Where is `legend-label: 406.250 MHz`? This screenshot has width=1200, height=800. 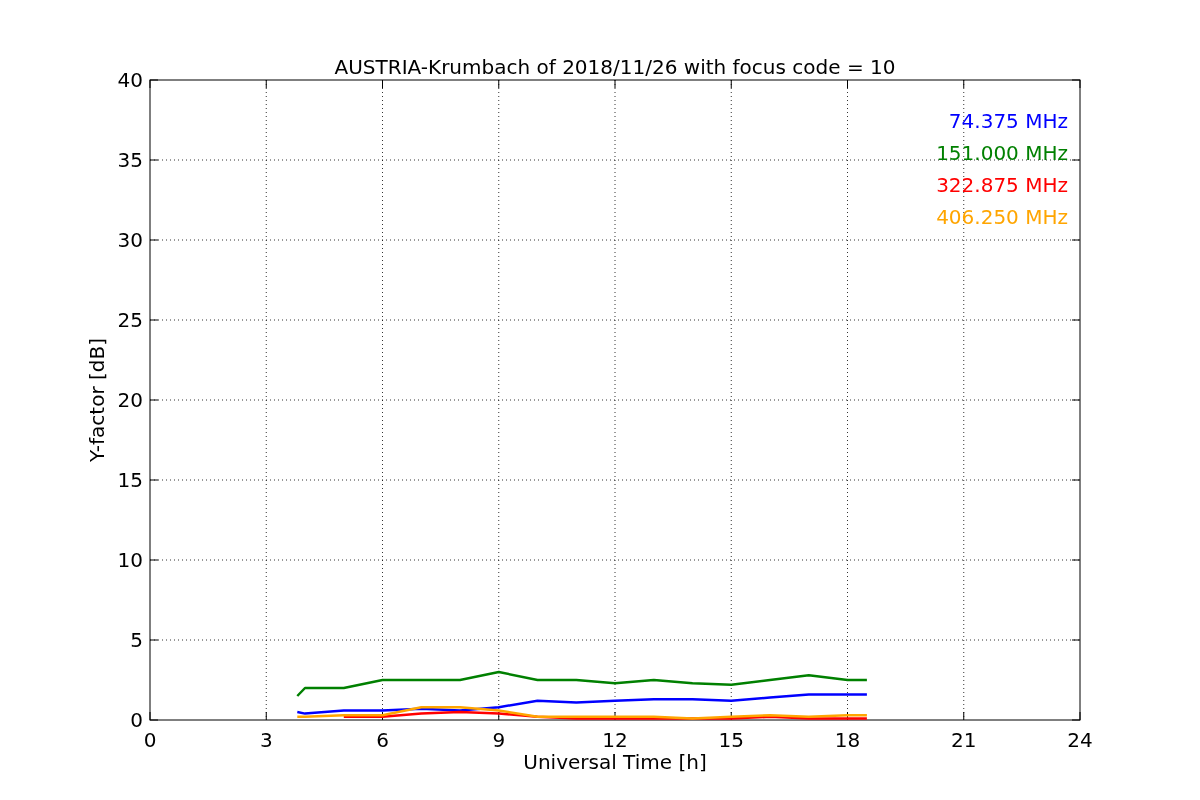 legend-label: 406.250 MHz is located at coordinates (1002, 217).